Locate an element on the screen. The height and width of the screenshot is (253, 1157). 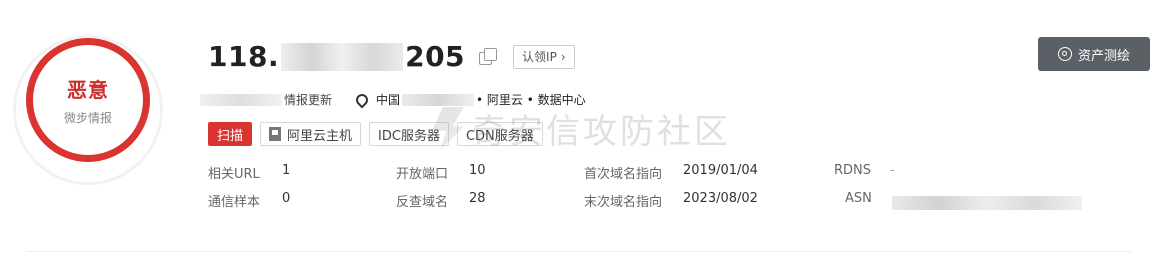
tag-aliyun-host-label: 阿里云主机 is located at coordinates (320, 136).